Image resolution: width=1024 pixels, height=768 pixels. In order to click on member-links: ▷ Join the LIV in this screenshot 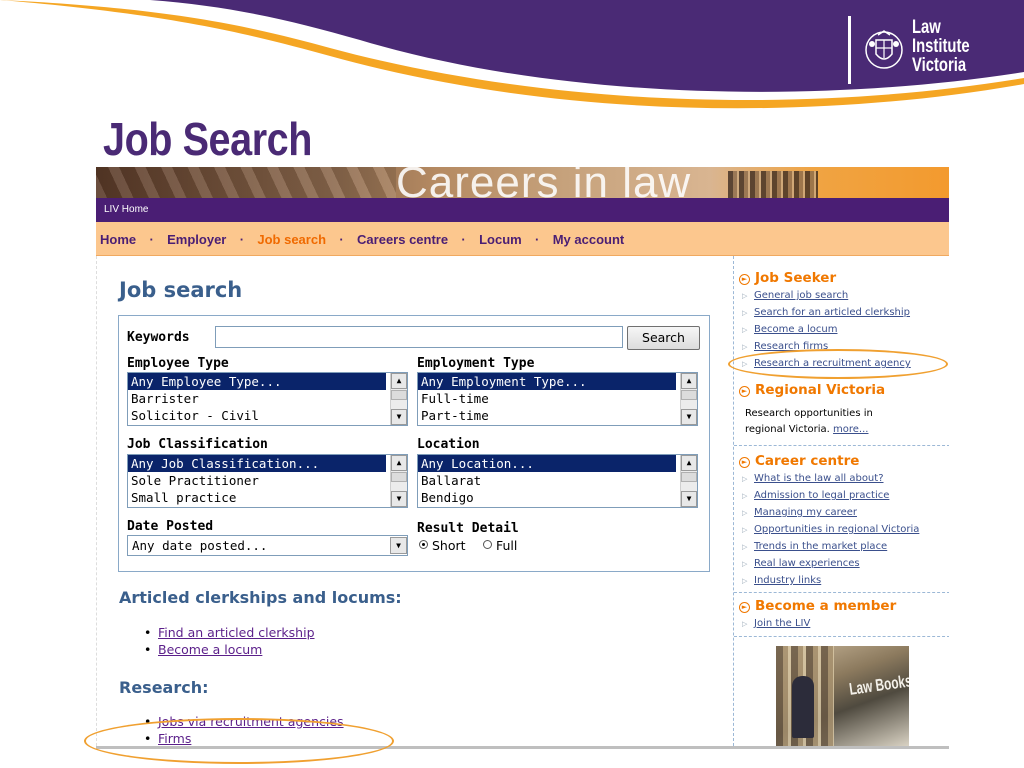, I will do `click(776, 623)`.